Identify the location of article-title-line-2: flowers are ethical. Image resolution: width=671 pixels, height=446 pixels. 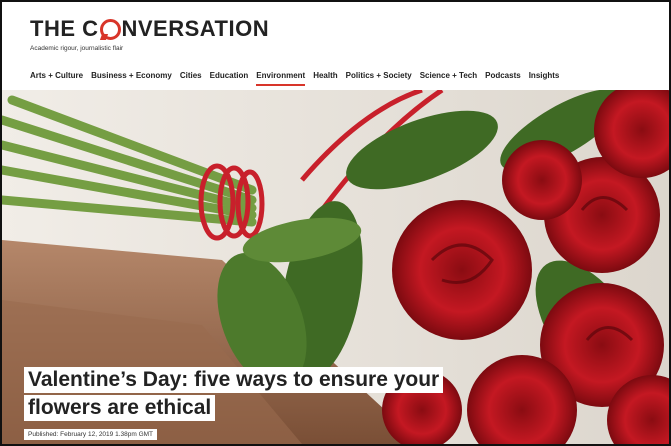
(120, 408).